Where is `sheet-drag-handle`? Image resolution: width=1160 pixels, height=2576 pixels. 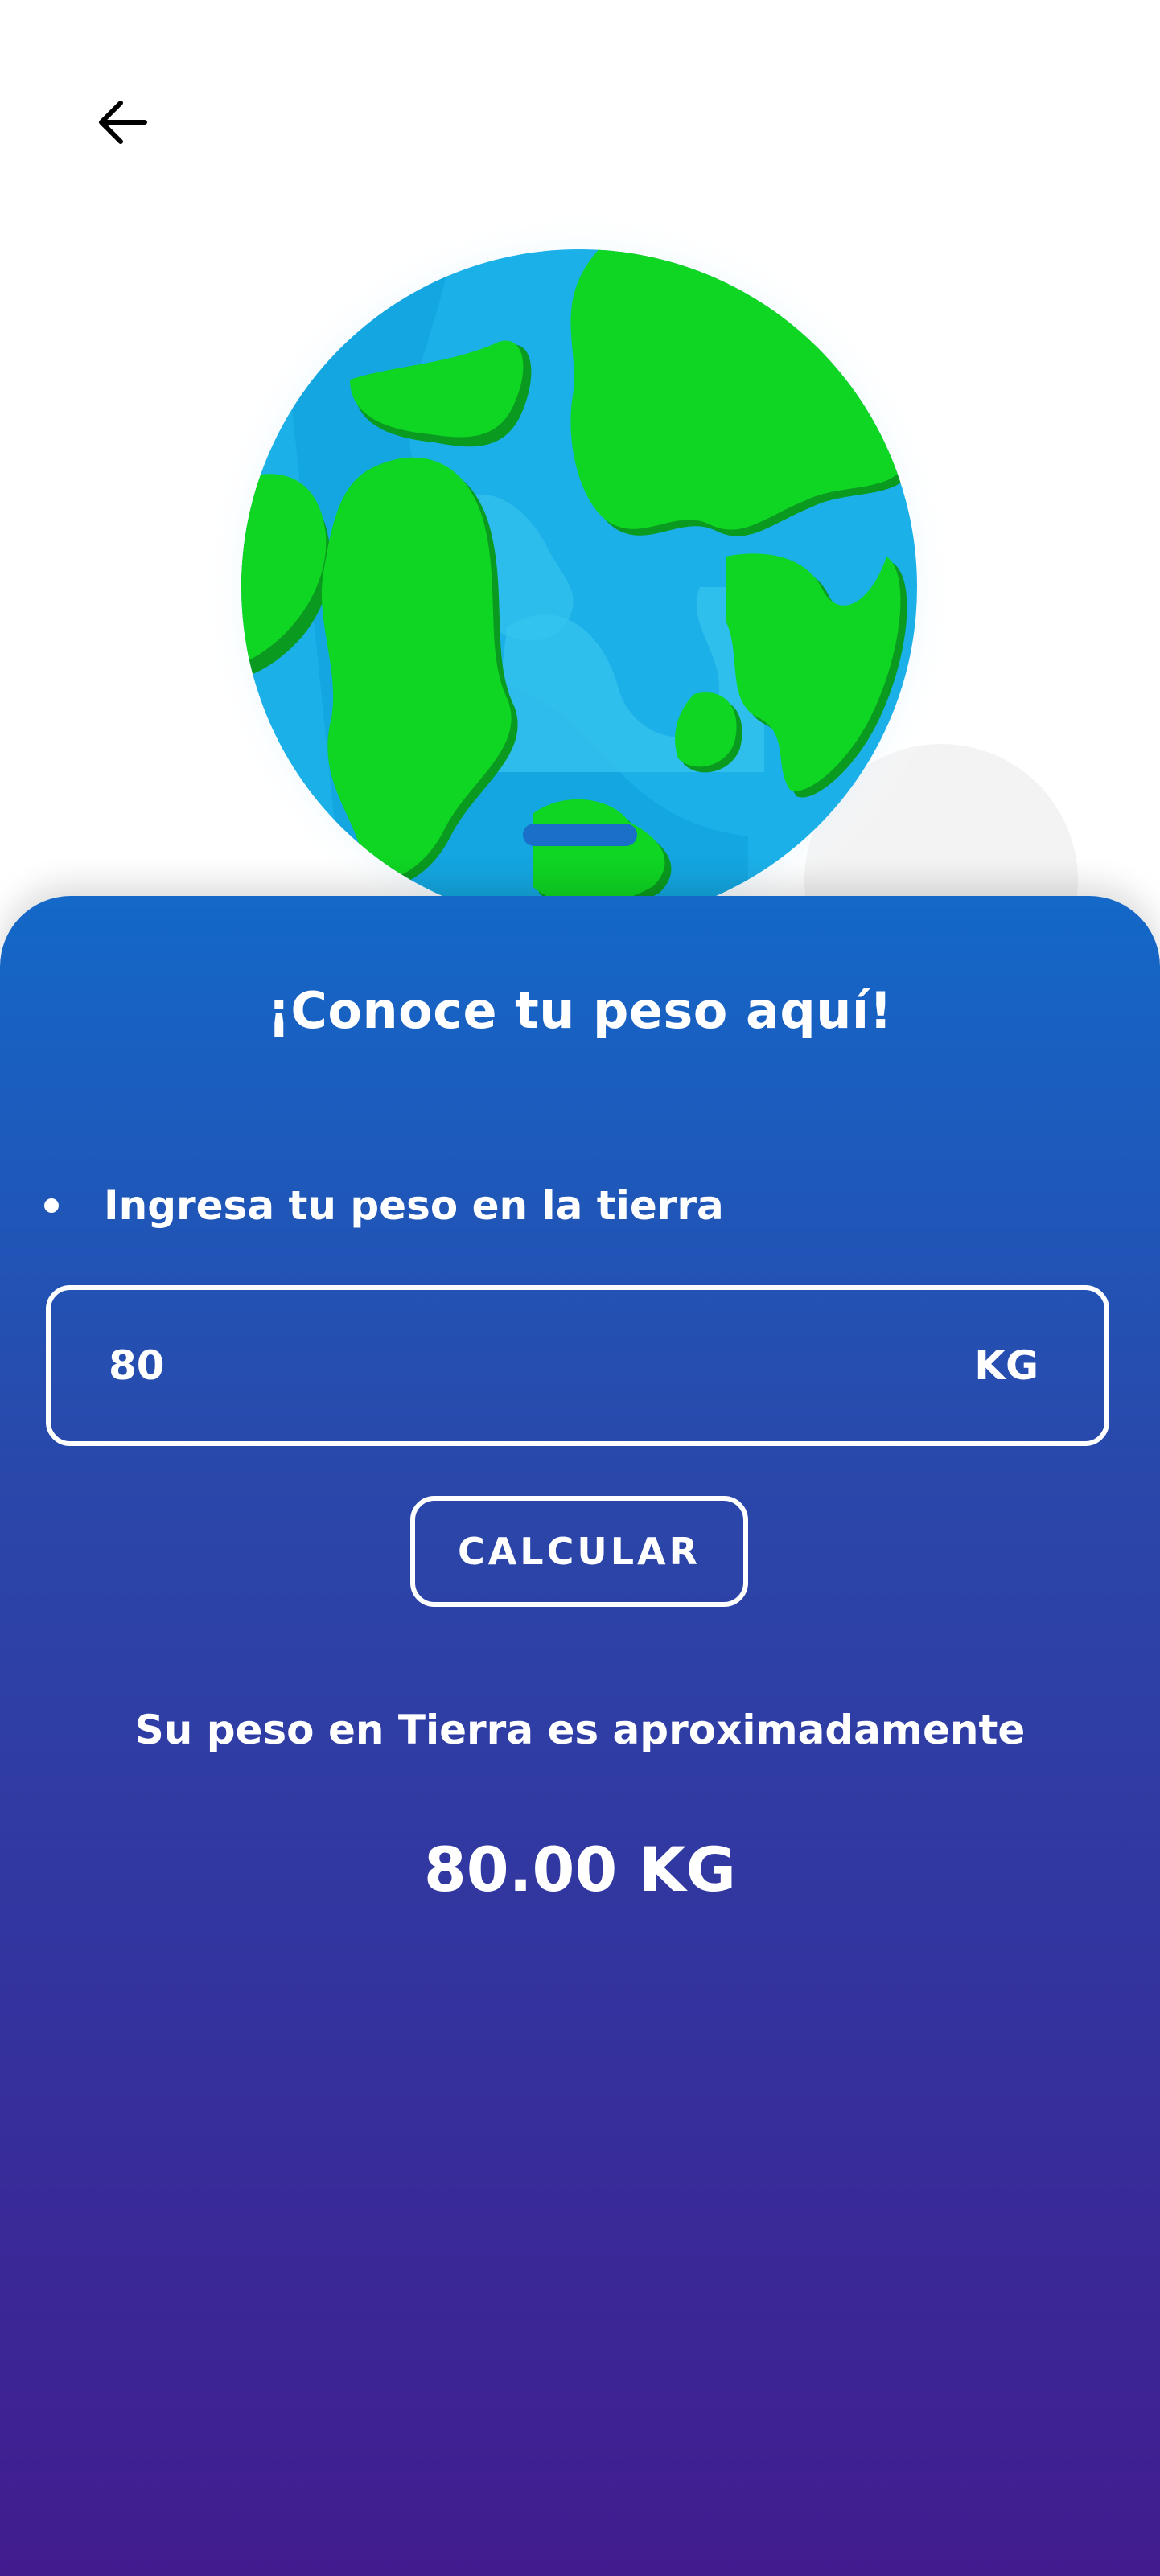
sheet-drag-handle is located at coordinates (580, 835).